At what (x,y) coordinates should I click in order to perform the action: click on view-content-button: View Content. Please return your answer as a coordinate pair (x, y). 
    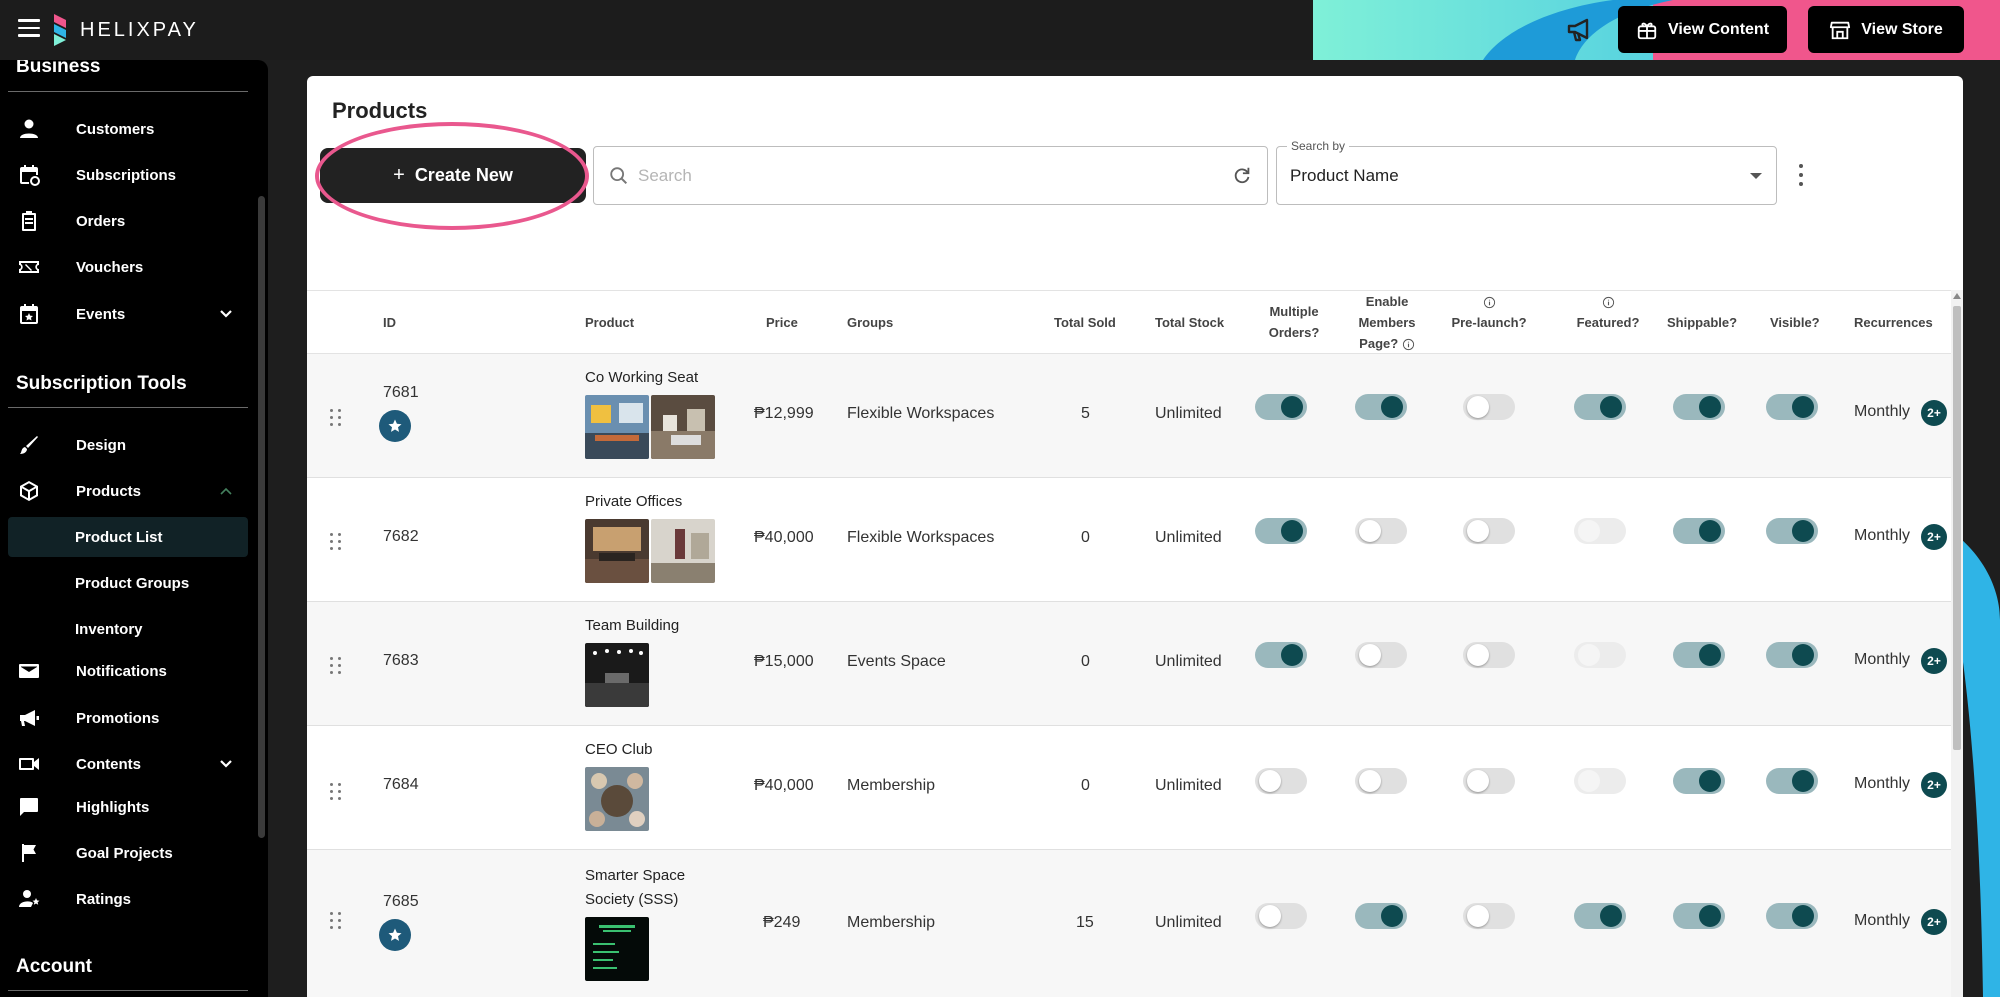
    Looking at the image, I should click on (1702, 29).